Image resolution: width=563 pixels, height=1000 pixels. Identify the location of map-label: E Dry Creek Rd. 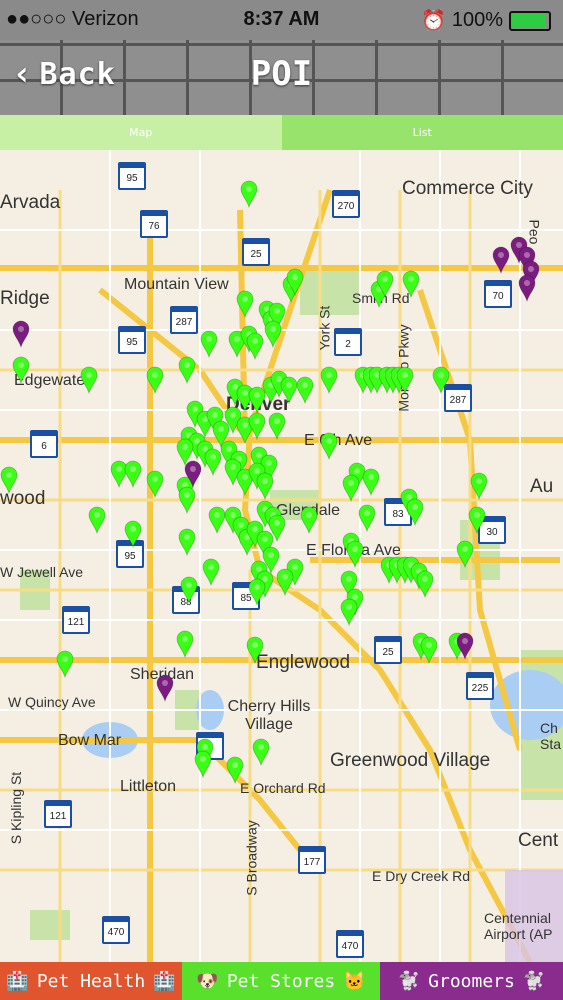
(421, 876).